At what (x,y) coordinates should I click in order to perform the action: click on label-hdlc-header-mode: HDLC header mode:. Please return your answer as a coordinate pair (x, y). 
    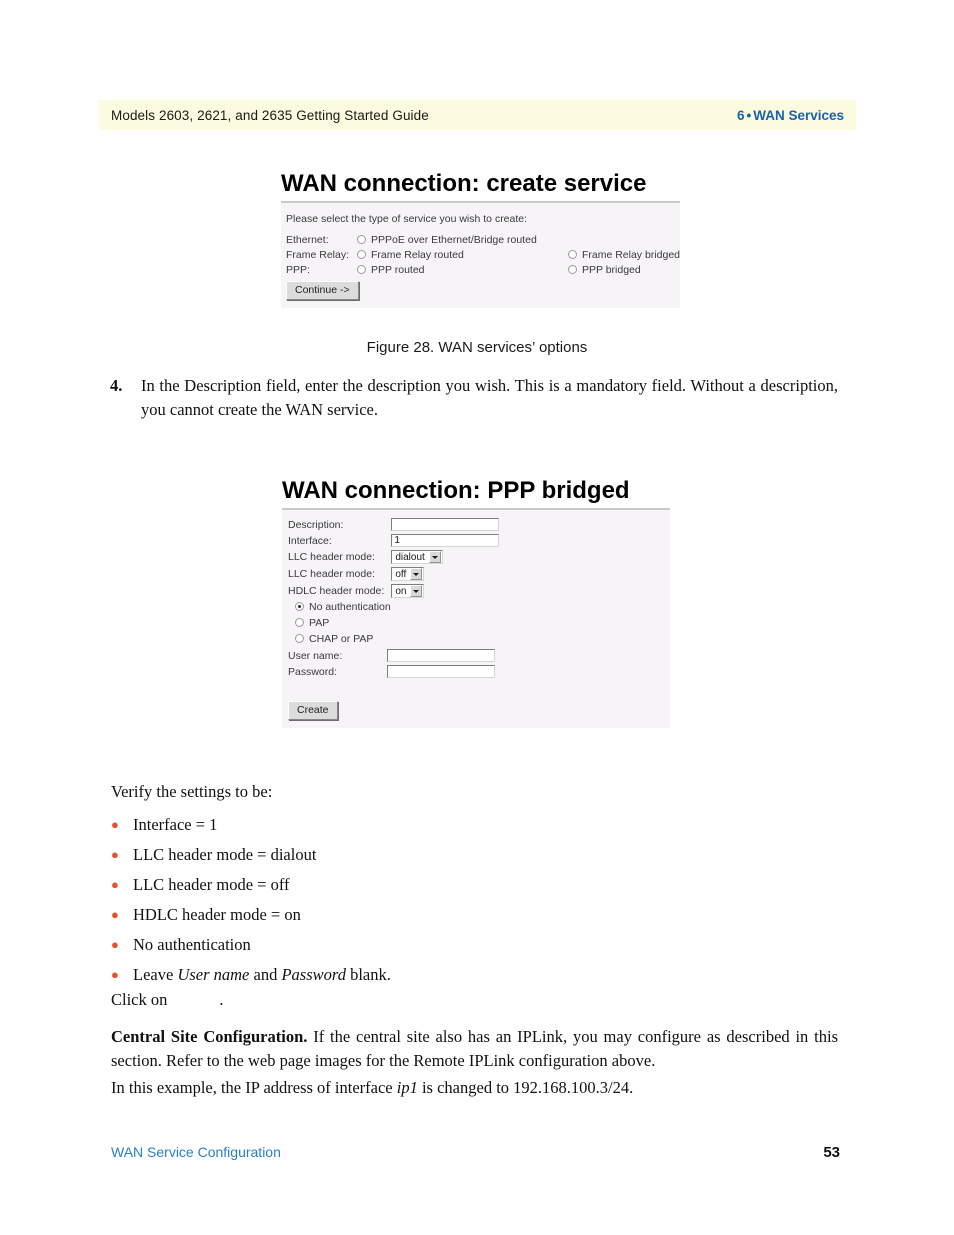
    Looking at the image, I should click on (336, 591).